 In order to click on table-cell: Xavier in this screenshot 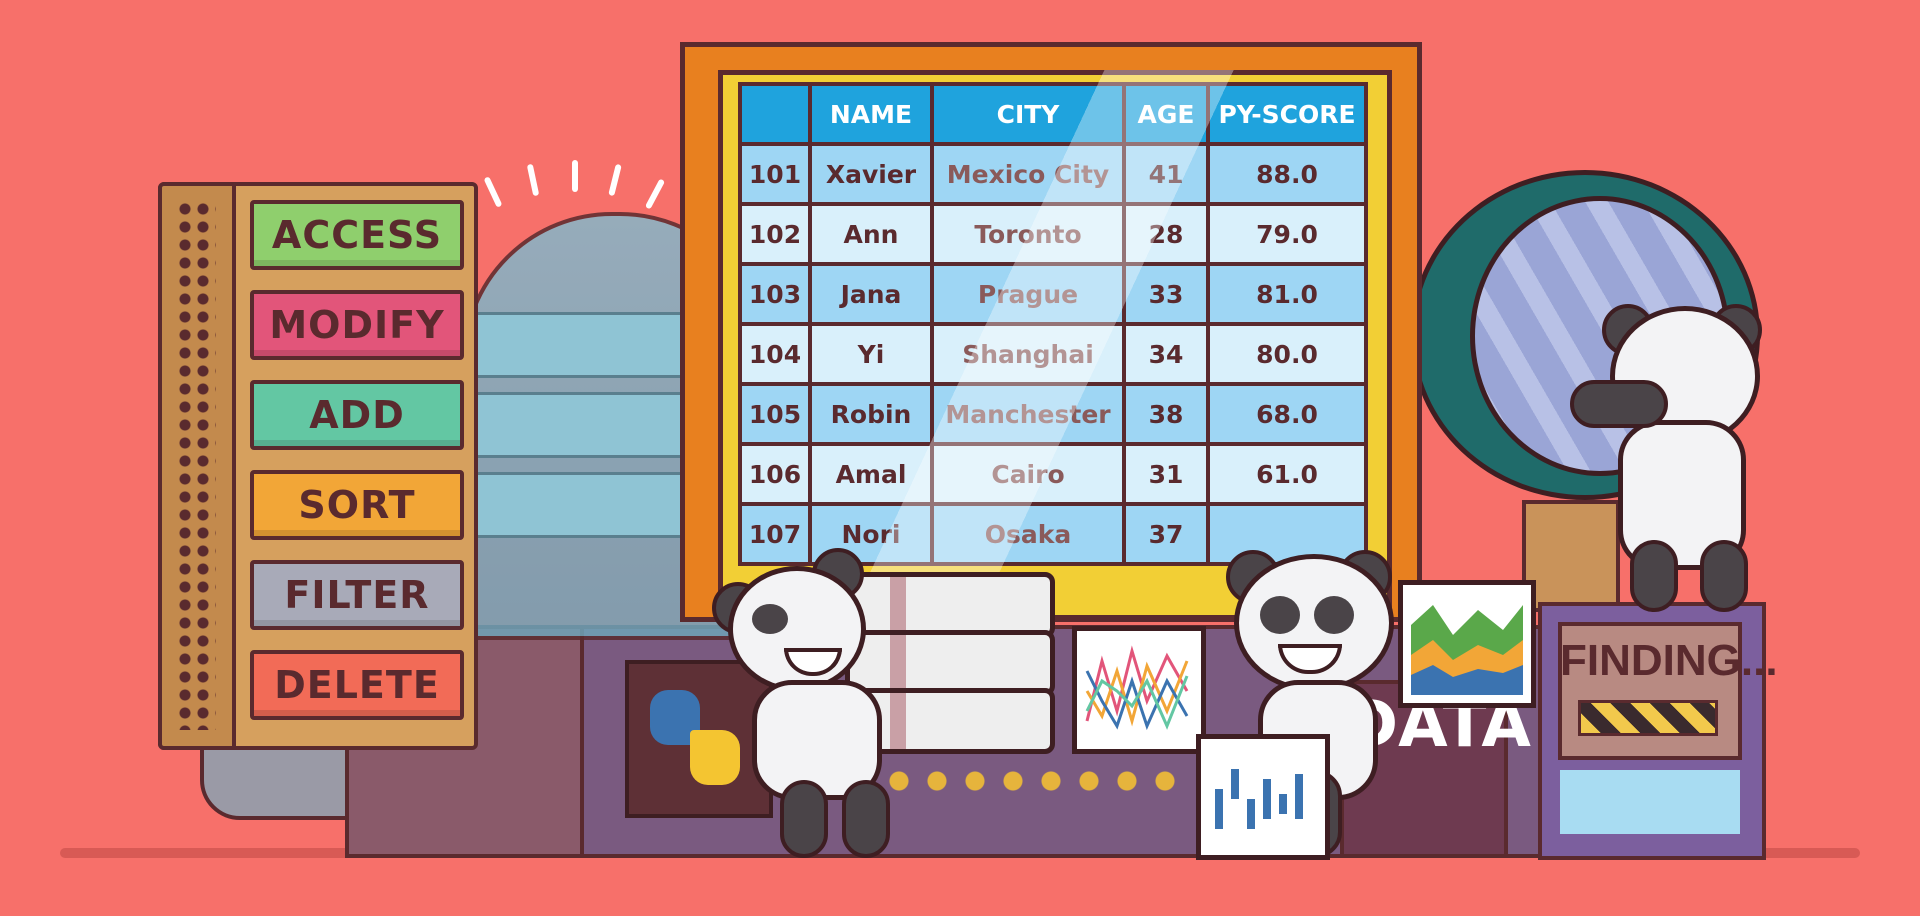, I will do `click(871, 174)`.